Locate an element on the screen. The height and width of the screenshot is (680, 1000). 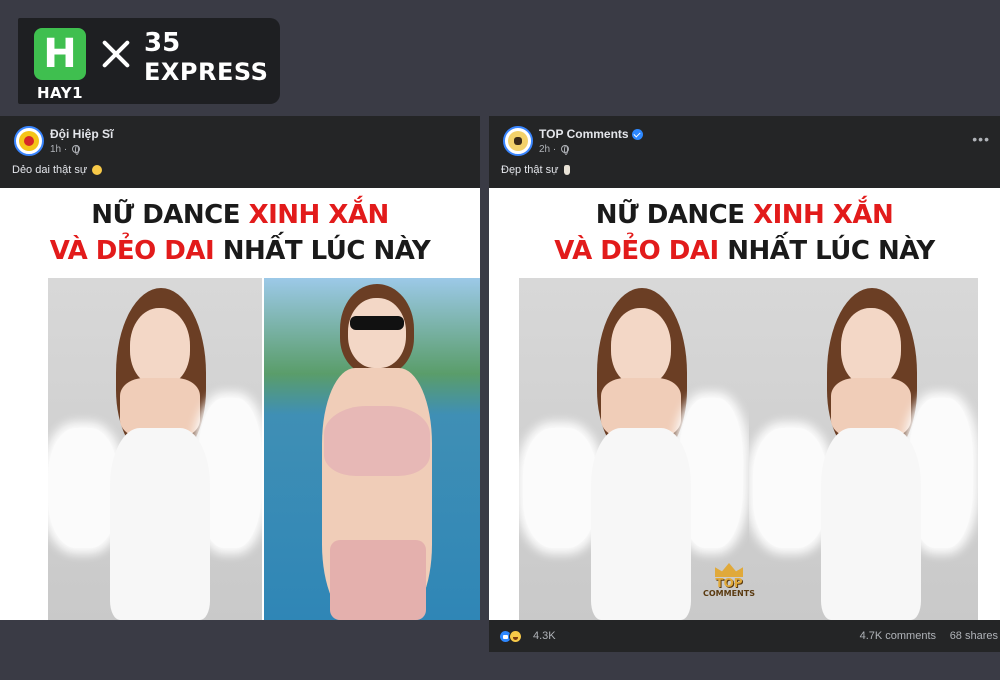
watermark-line-2: COMMENTS is located at coordinates (729, 593).